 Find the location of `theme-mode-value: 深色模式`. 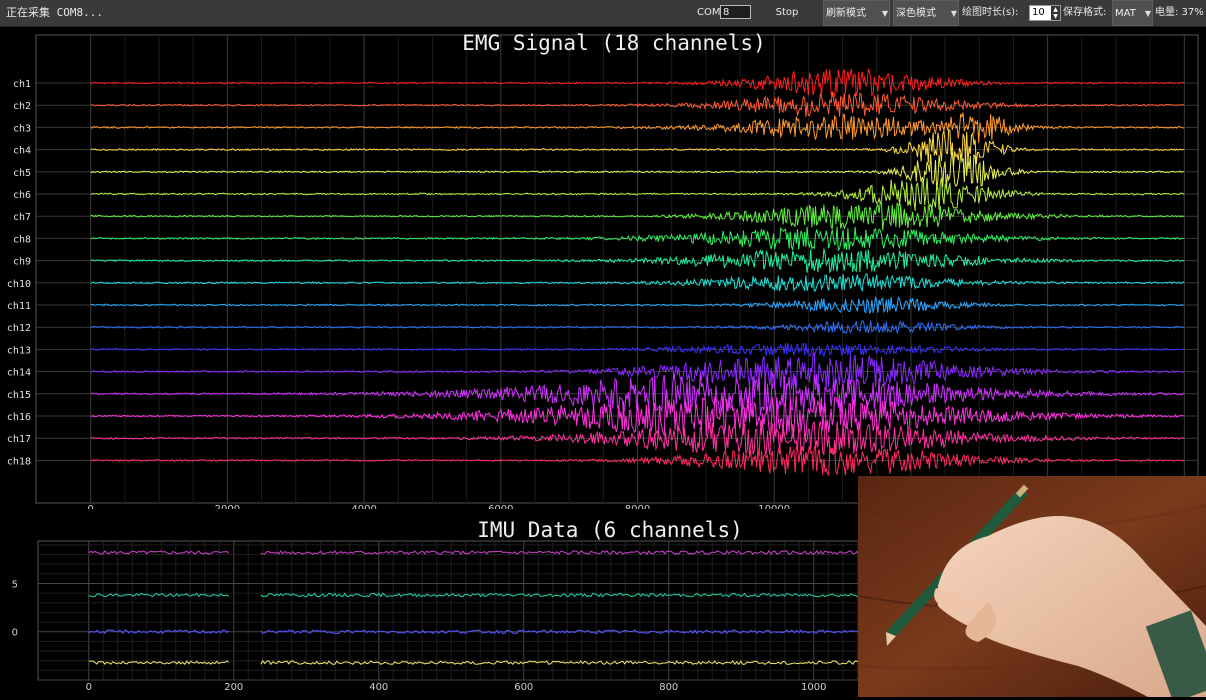

theme-mode-value: 深色模式 is located at coordinates (916, 13).